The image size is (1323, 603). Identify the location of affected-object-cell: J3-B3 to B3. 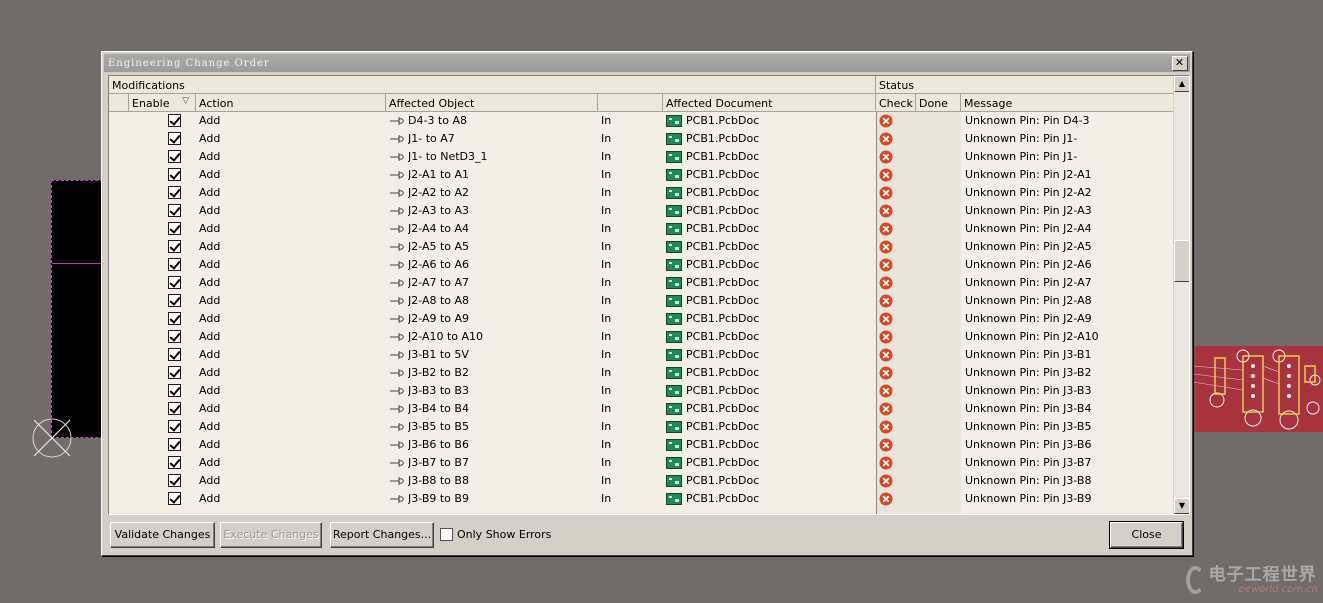
(438, 390).